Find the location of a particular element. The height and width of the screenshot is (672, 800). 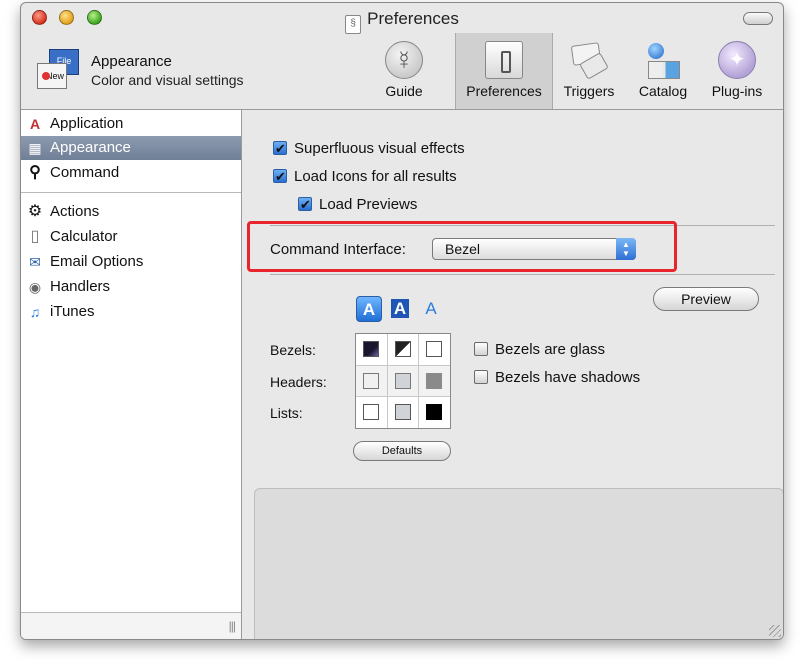

section-divider is located at coordinates (522, 274).